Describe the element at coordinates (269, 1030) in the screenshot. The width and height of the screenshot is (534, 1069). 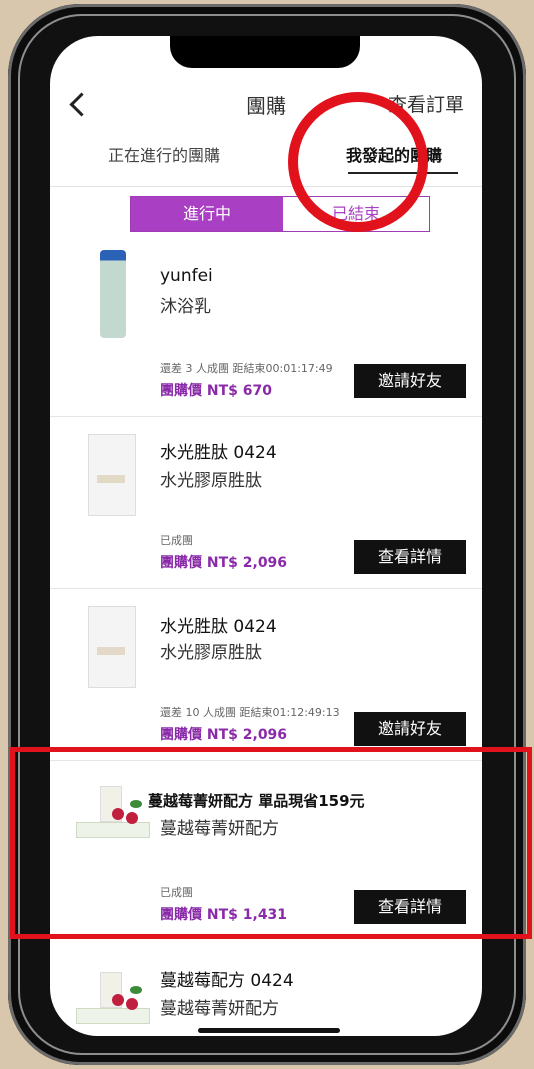
I see `home-indicator` at that location.